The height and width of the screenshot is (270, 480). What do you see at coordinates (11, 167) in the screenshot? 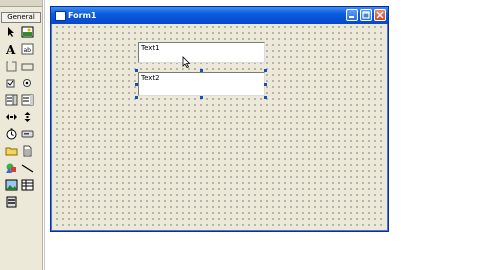
I see `shape-icon` at bounding box center [11, 167].